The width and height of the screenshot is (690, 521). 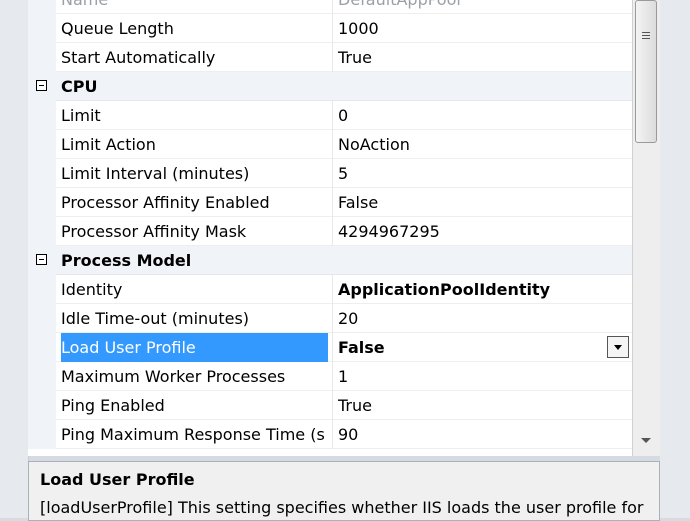 I want to click on property-row-limit-action: Limit Action NoAction, so click(x=330, y=144).